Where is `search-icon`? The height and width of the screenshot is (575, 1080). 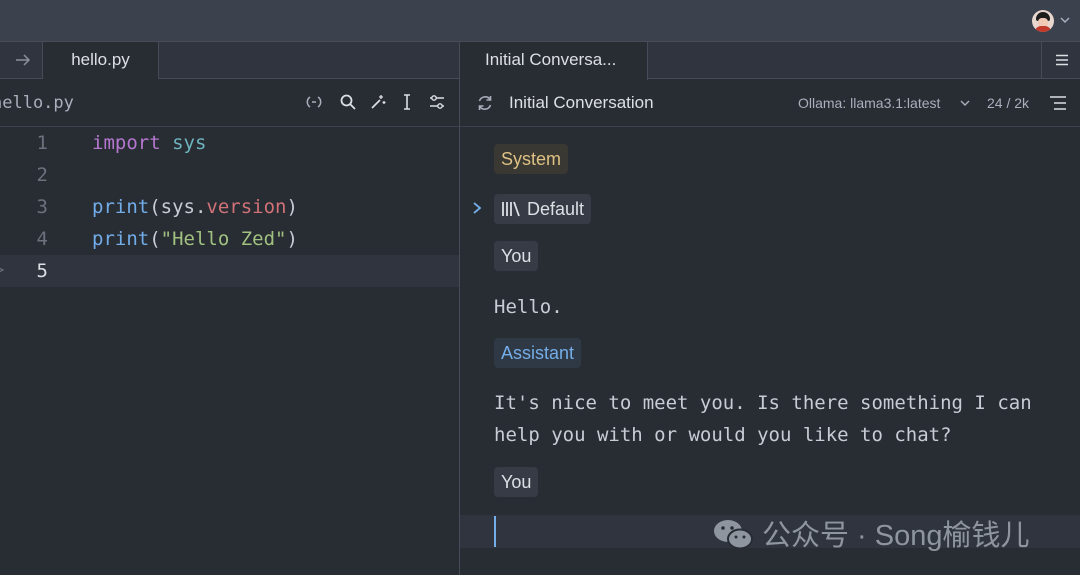 search-icon is located at coordinates (348, 102).